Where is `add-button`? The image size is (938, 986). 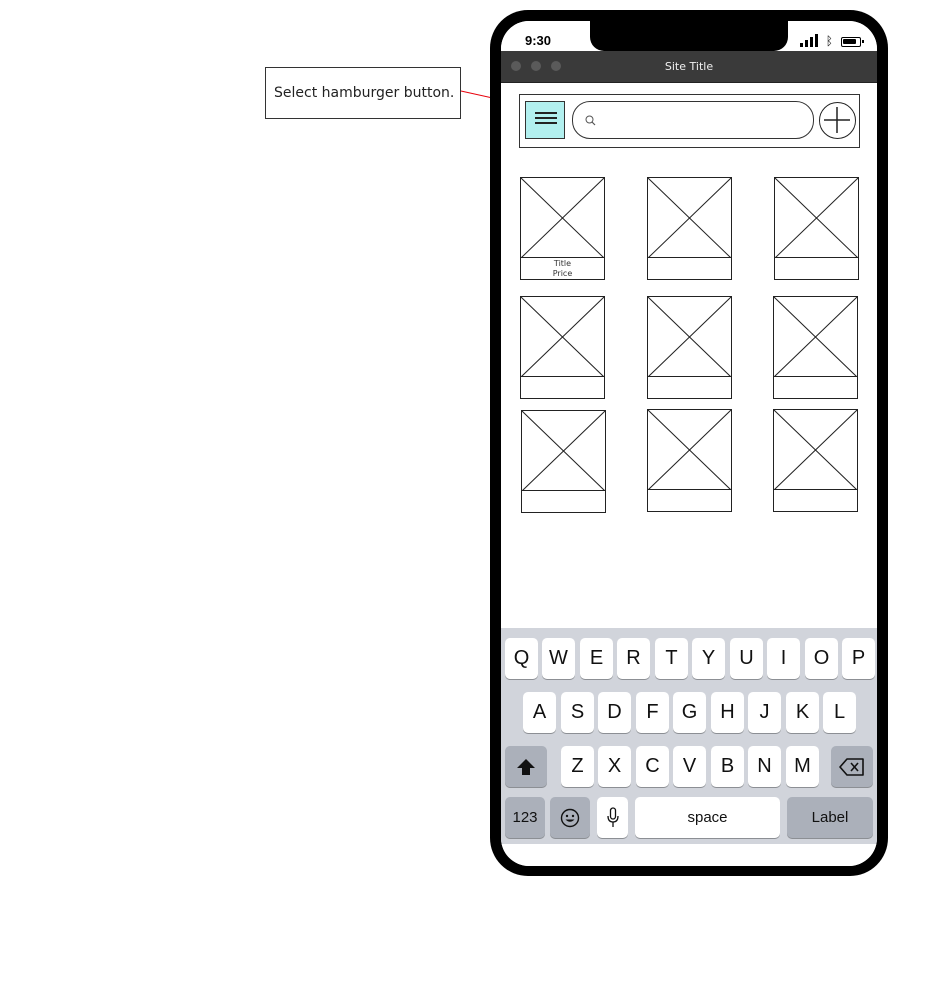 add-button is located at coordinates (837, 120).